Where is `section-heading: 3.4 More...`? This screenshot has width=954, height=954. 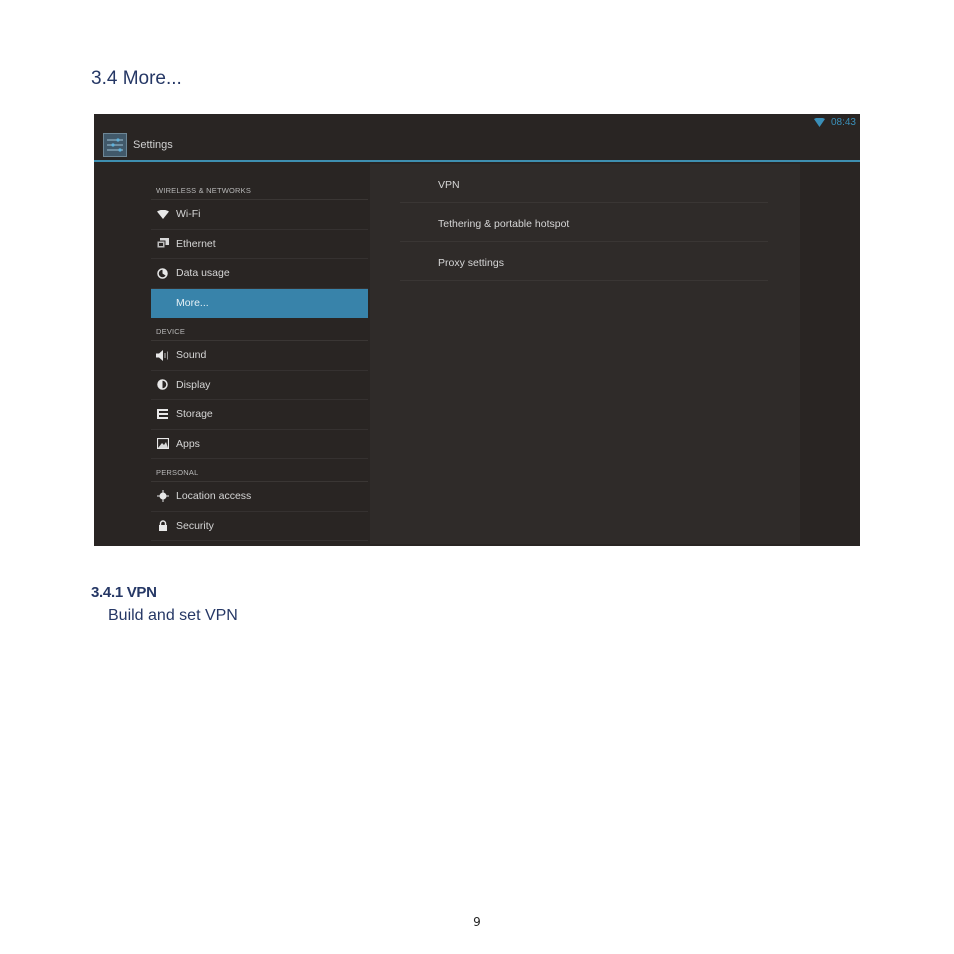 section-heading: 3.4 More... is located at coordinates (136, 78).